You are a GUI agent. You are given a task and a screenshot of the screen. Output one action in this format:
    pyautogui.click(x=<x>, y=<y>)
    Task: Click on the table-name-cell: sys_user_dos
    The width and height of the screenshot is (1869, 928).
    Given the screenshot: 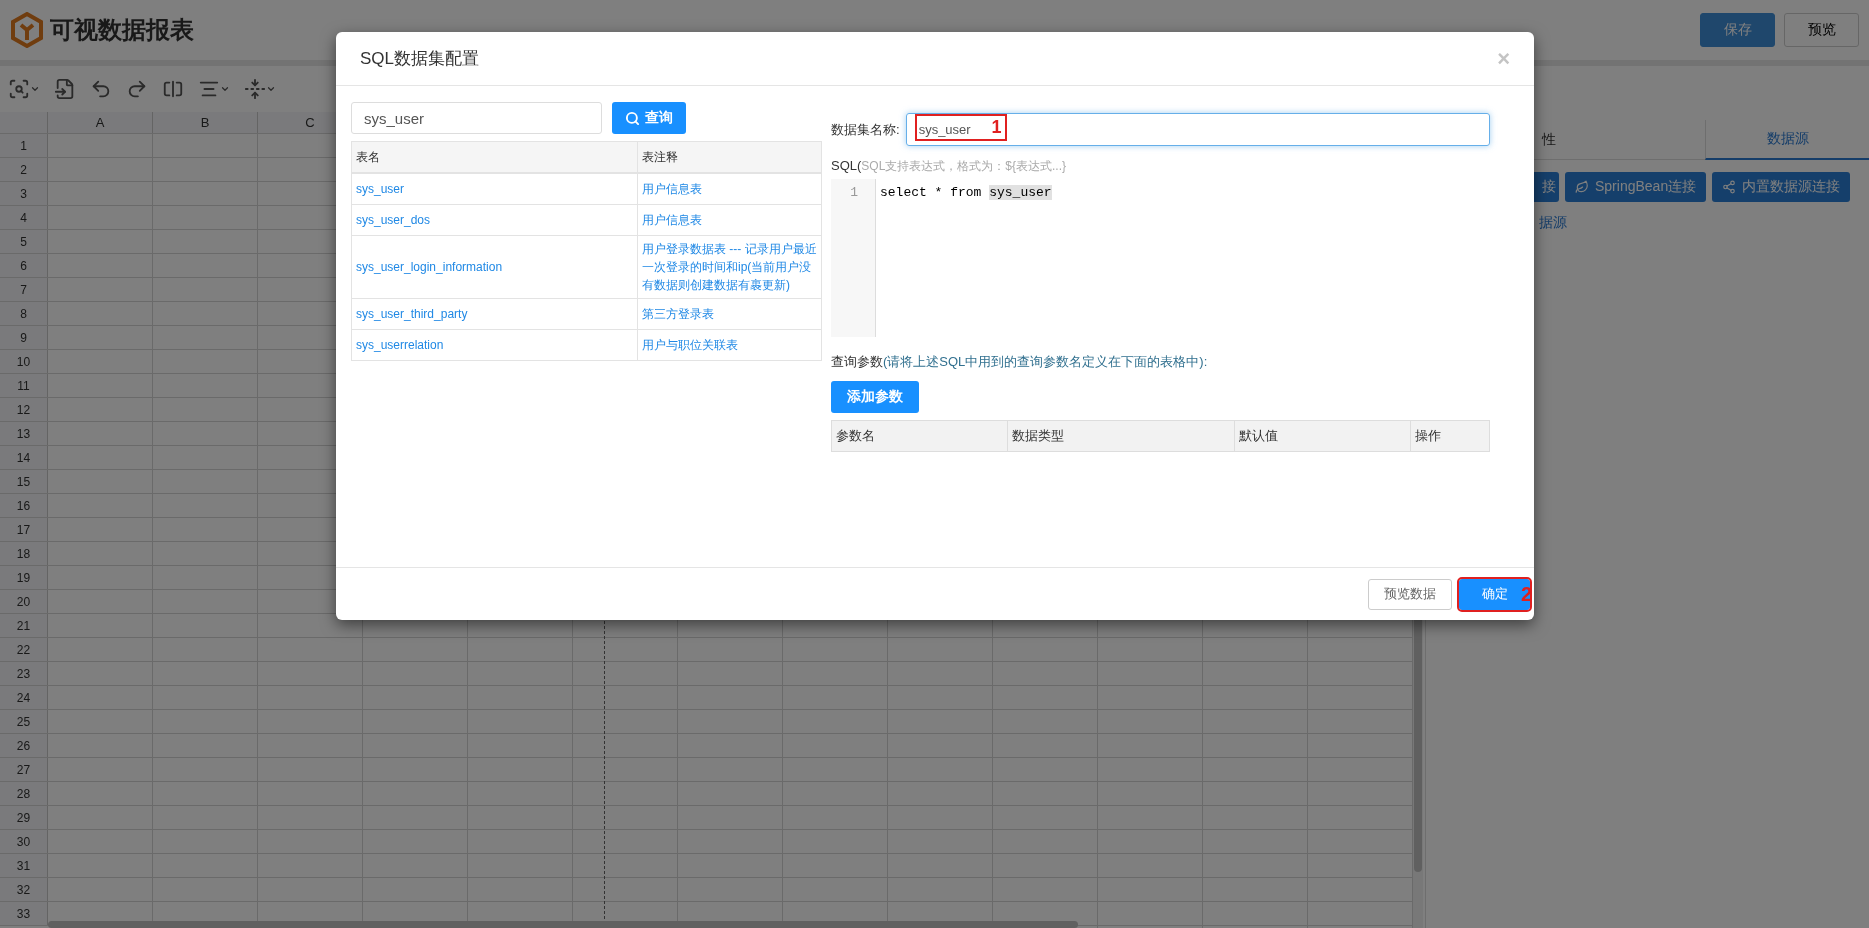 What is the action you would take?
    pyautogui.click(x=495, y=220)
    